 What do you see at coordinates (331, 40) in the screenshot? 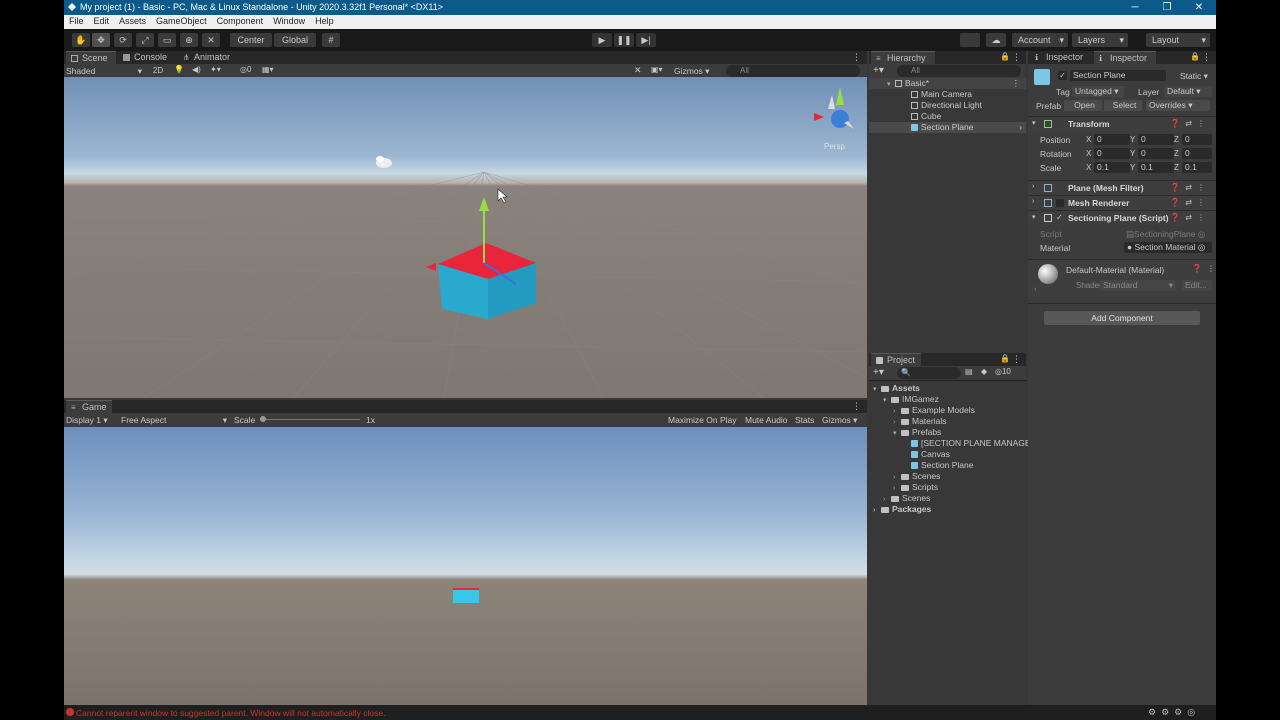
I see `grid-snap-icon: #` at bounding box center [331, 40].